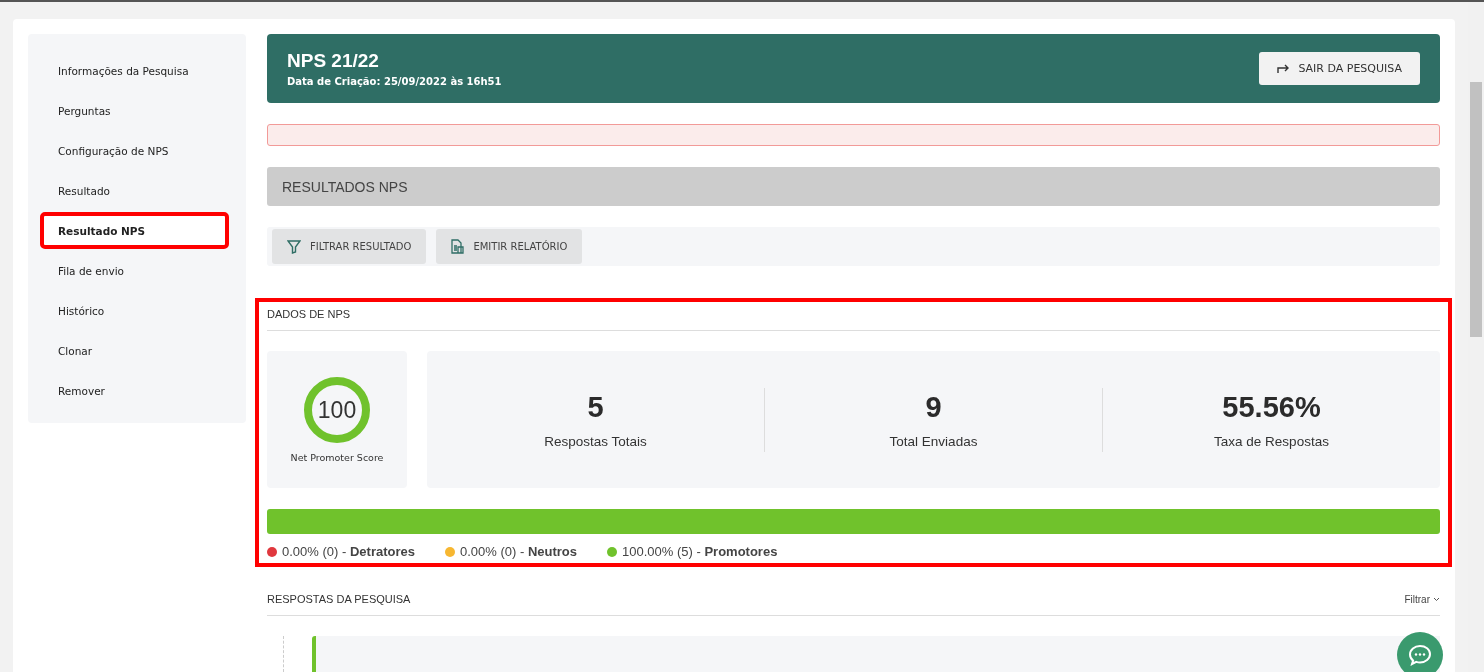 The image size is (1484, 672). I want to click on legend-text: 100.00% (5) - Promotores, so click(700, 552).